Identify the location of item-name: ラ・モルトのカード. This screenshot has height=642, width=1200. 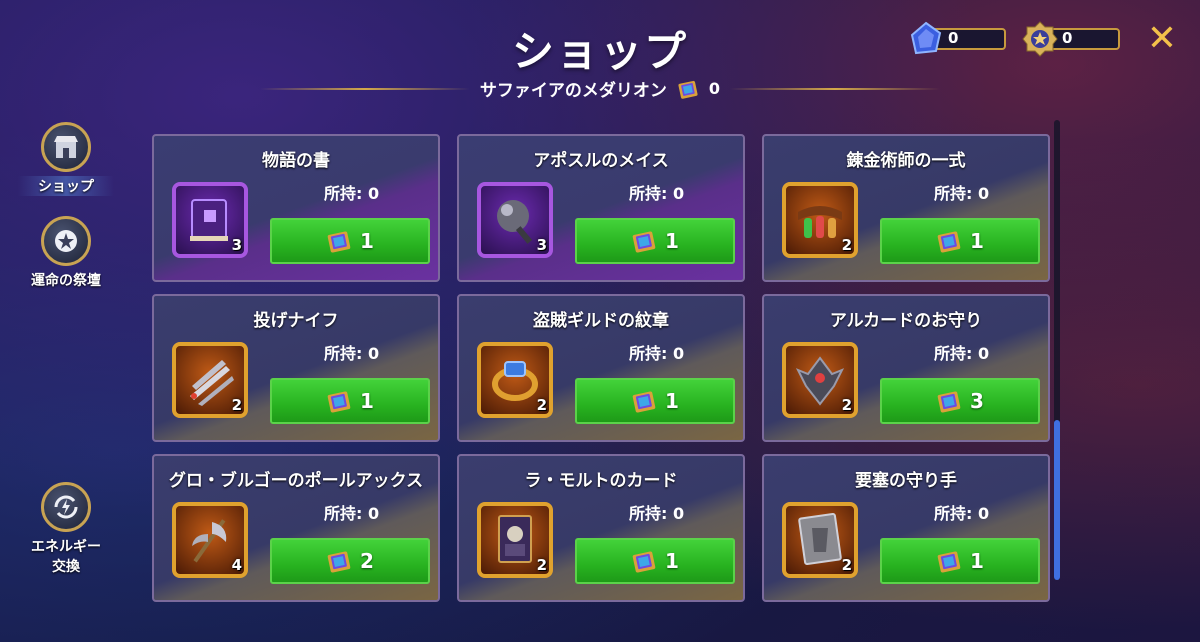
(601, 481).